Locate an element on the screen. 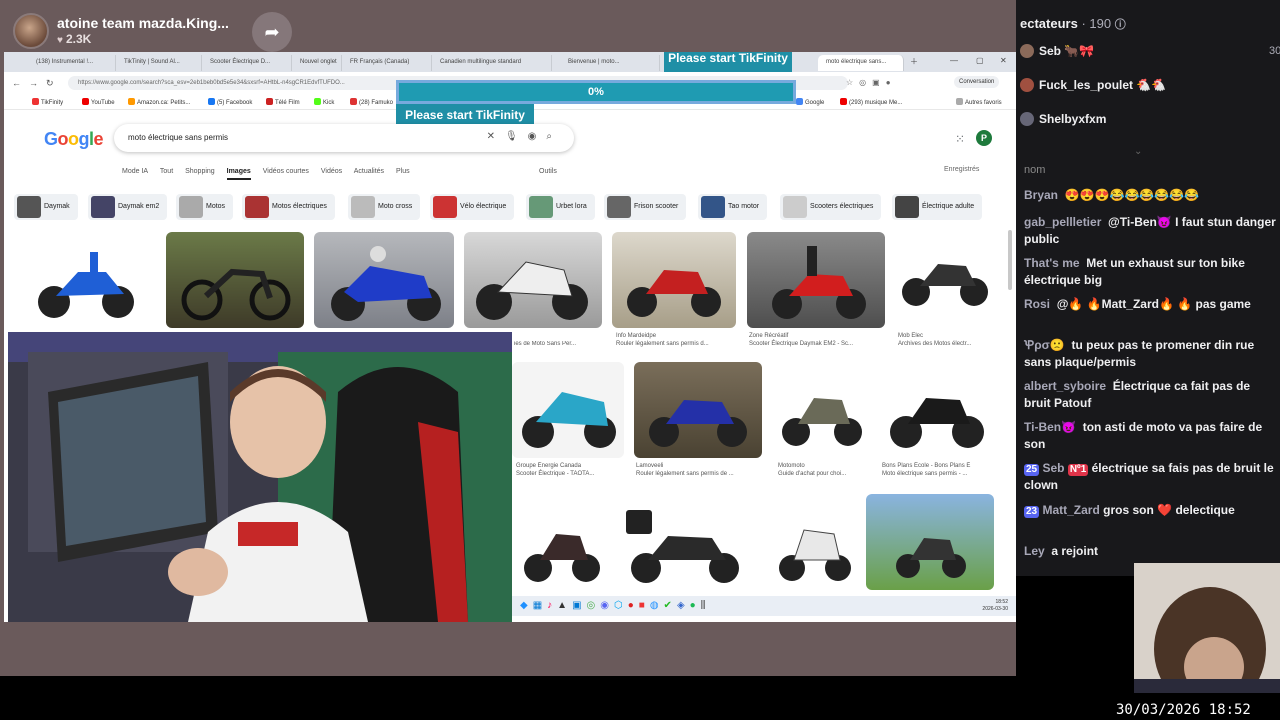 The width and height of the screenshot is (1280, 720). chip: Motos is located at coordinates (205, 207).